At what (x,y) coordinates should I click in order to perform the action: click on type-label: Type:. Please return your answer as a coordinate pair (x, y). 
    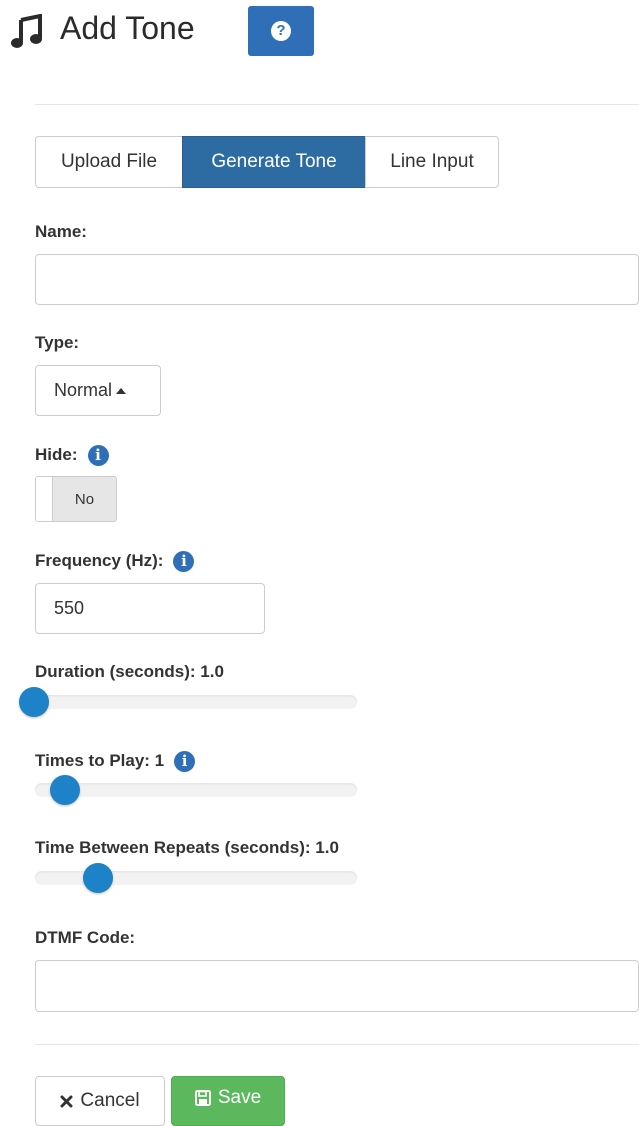
    Looking at the image, I should click on (57, 343).